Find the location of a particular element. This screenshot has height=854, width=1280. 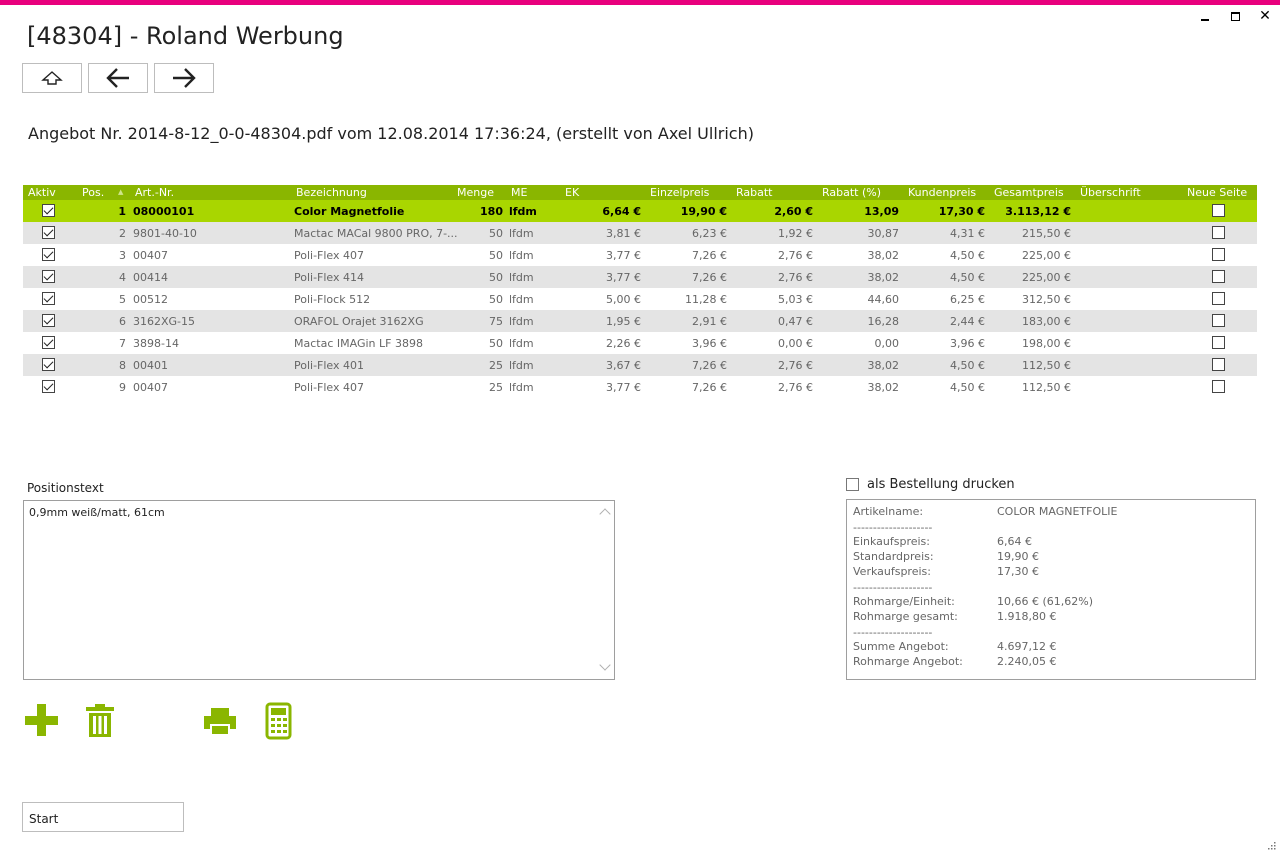

add-button is located at coordinates (44, 722).